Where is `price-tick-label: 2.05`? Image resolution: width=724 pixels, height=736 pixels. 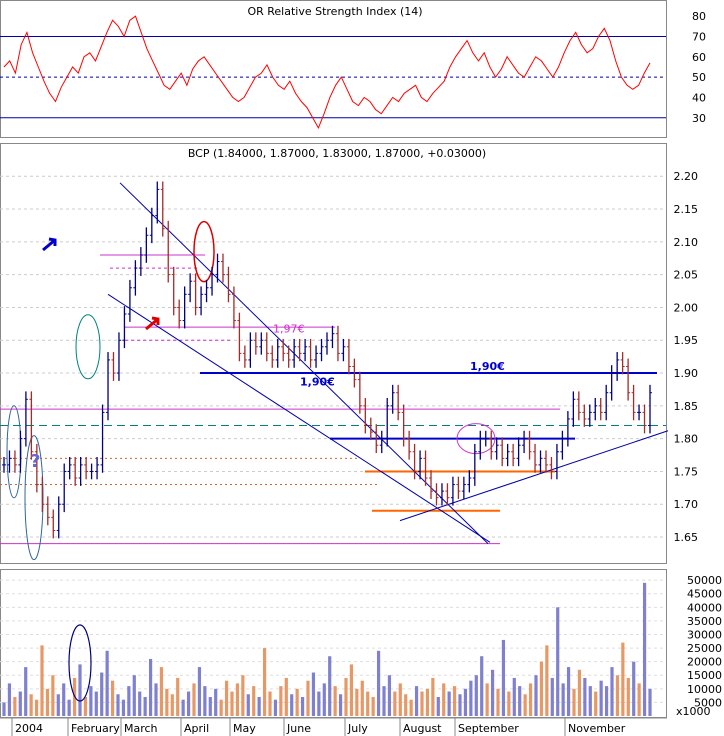 price-tick-label: 2.05 is located at coordinates (686, 275).